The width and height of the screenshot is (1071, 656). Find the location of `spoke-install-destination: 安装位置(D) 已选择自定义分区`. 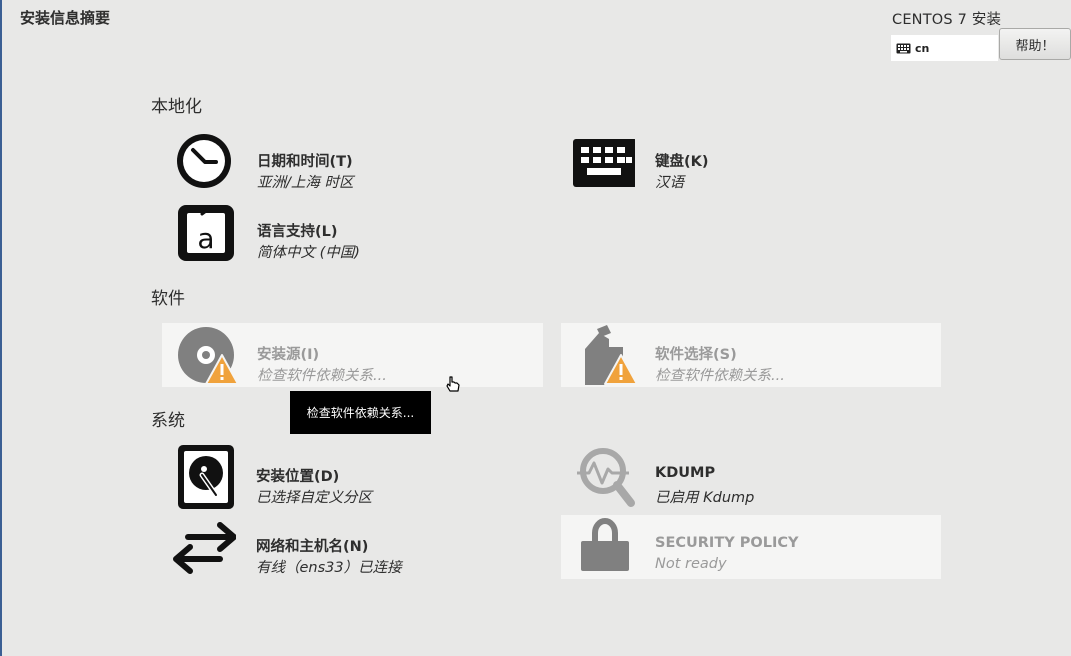

spoke-install-destination: 安装位置(D) 已选择自定义分区 is located at coordinates (362, 477).